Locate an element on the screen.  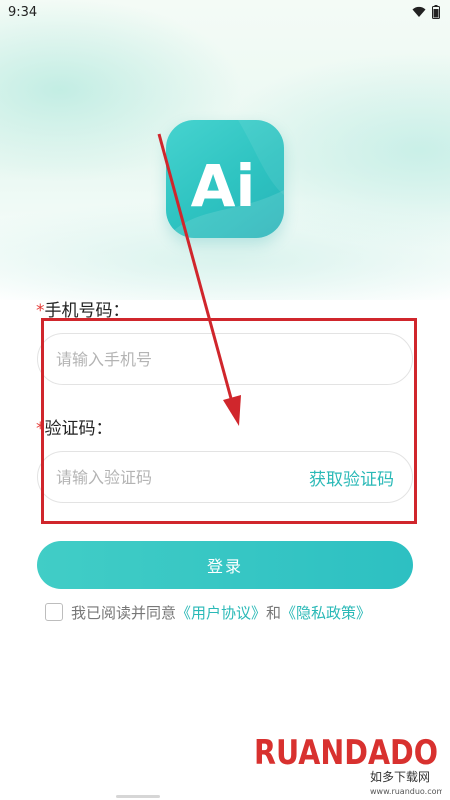
get-code-button: 获取验证码 is located at coordinates (351, 477).